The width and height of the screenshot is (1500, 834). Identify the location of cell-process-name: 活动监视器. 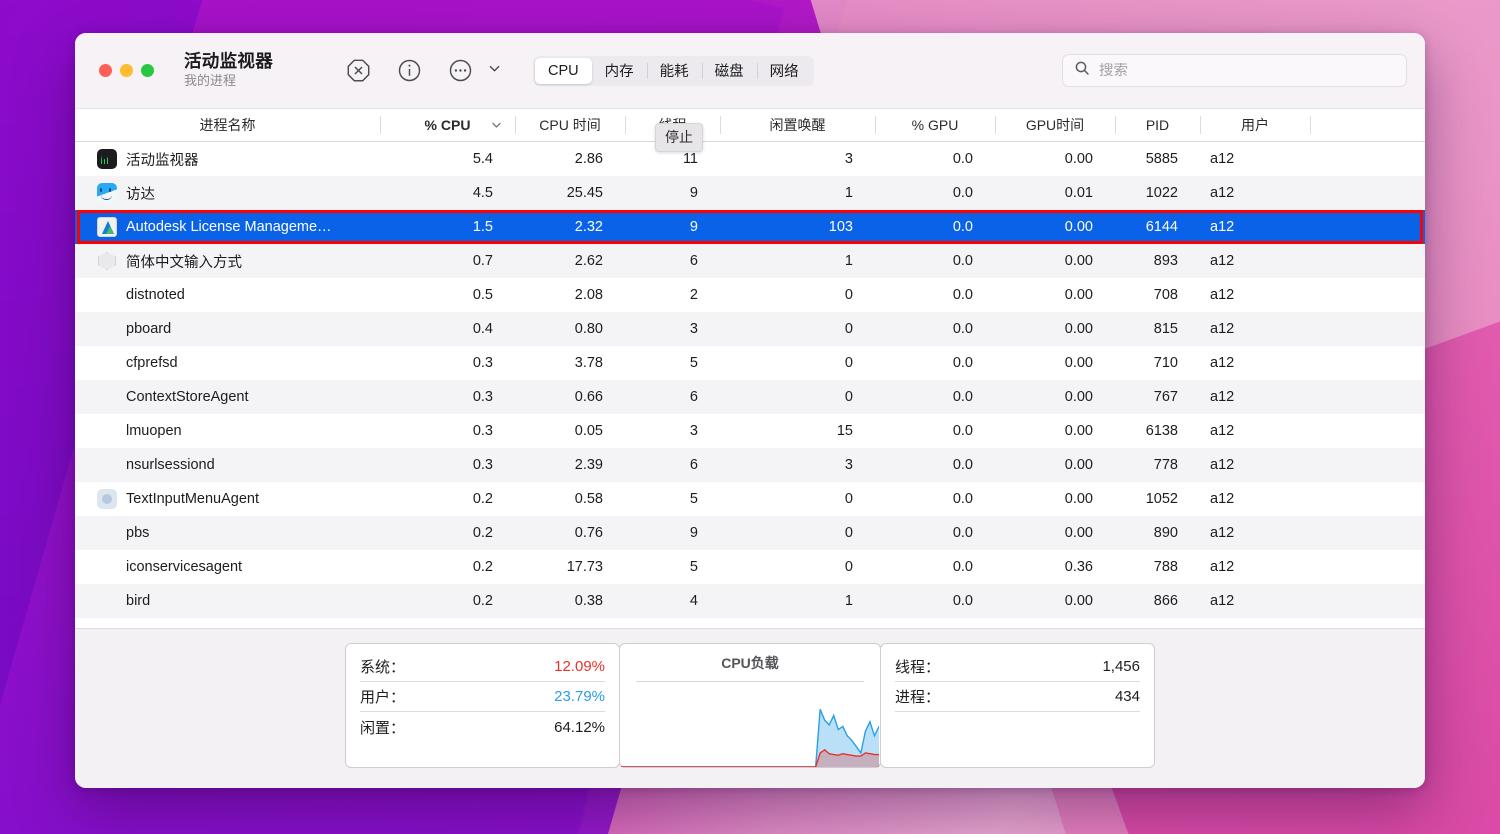
(227, 159).